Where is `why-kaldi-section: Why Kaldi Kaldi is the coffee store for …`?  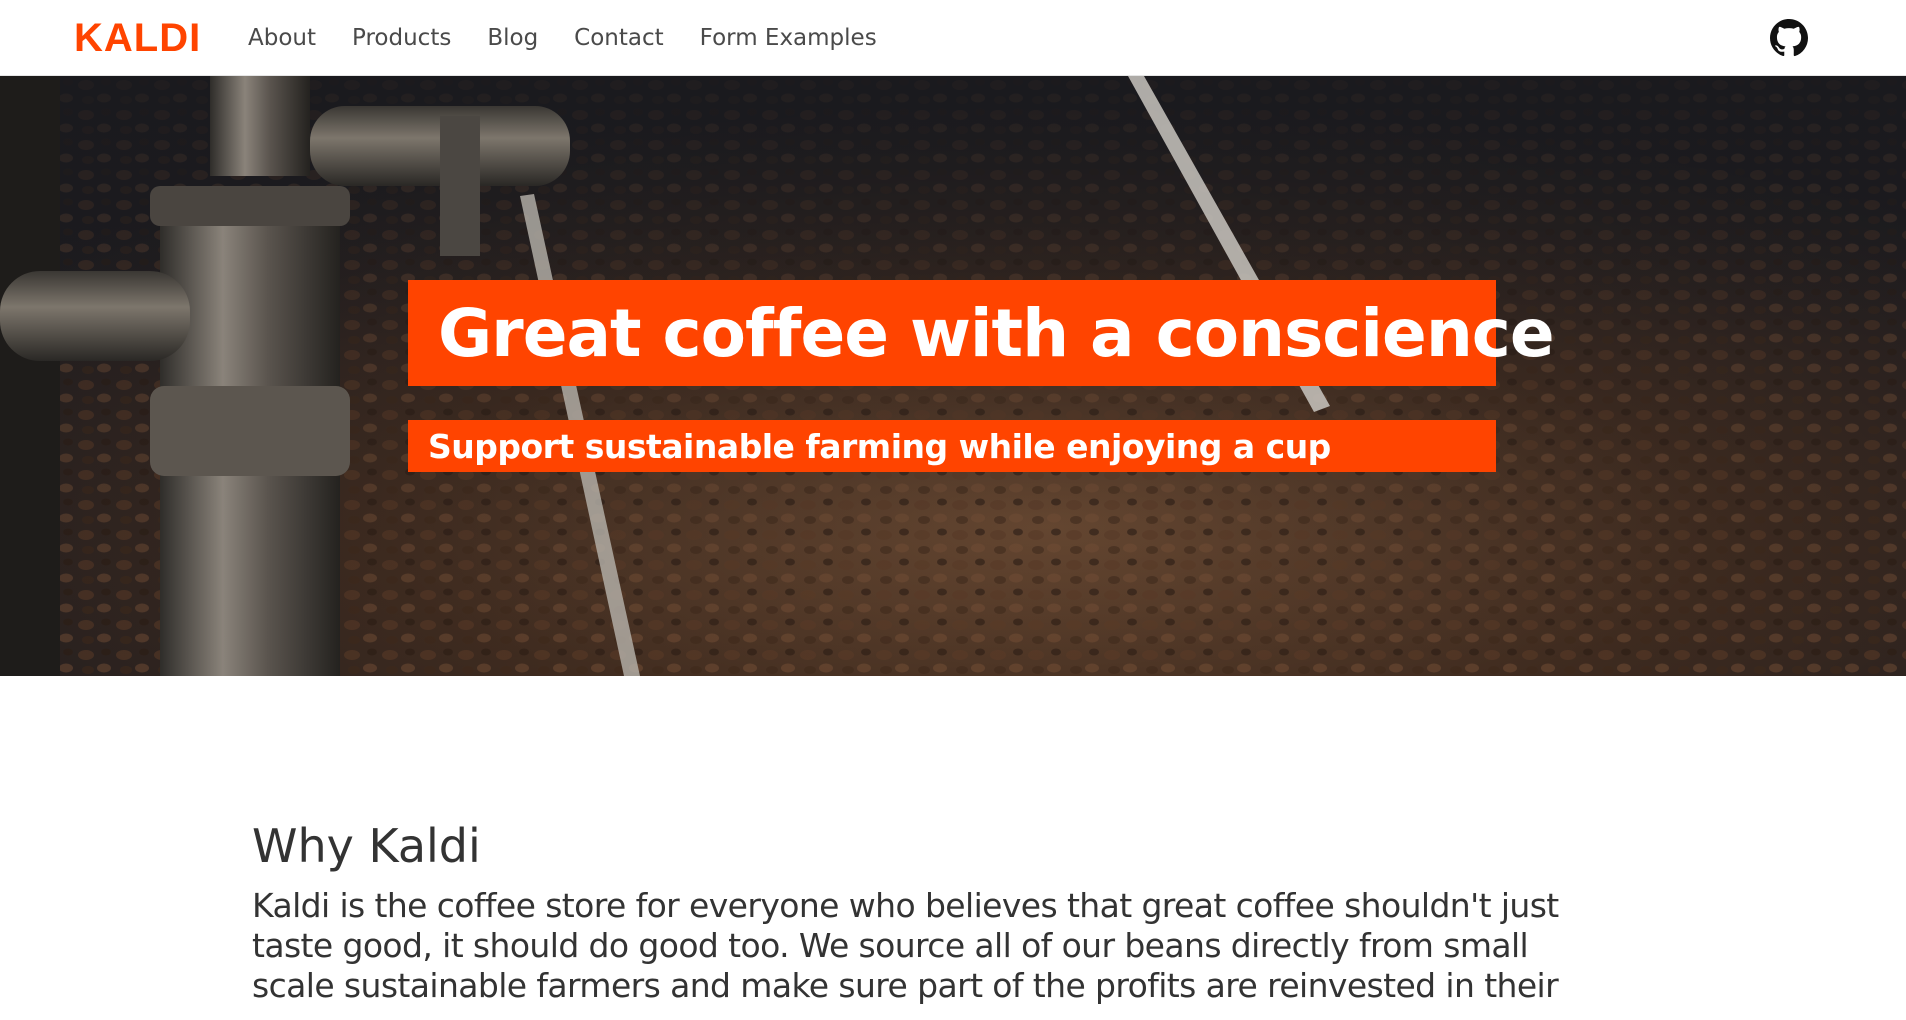
why-kaldi-section: Why Kaldi Kaldi is the coffee store for … is located at coordinates (952, 912).